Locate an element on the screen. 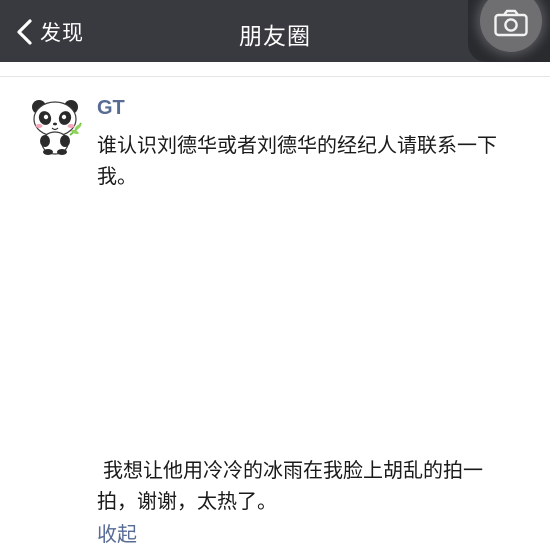 This screenshot has height=551, width=550. camera-icon is located at coordinates (511, 23).